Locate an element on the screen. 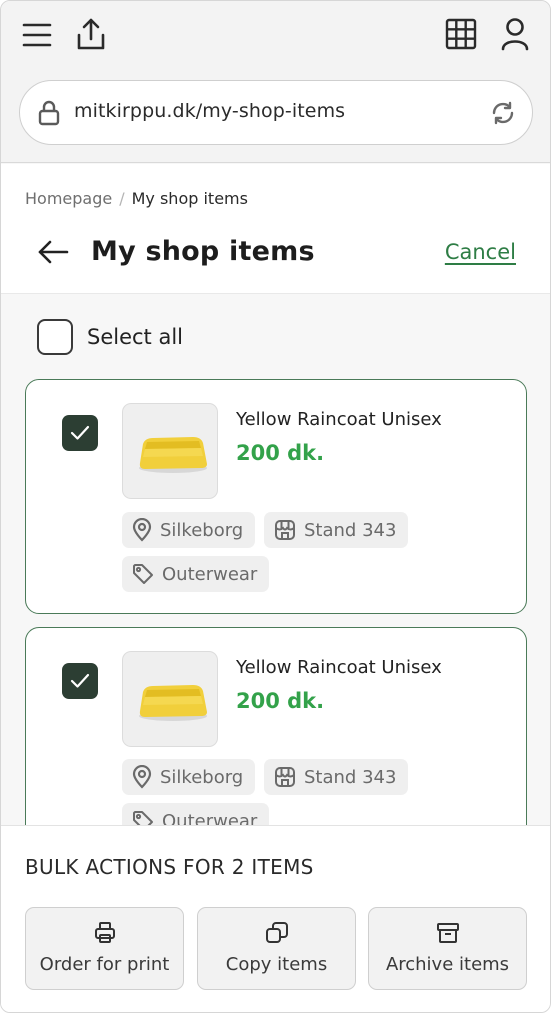 Image resolution: width=551 pixels, height=1013 pixels. copy-items-label: Copy items is located at coordinates (276, 964).